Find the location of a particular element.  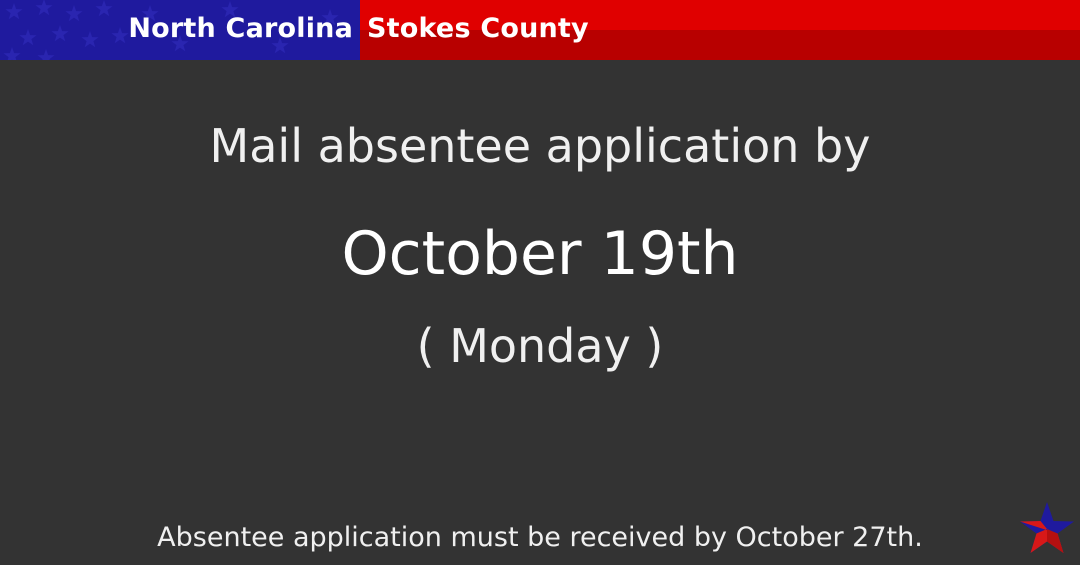

headline: Mail absentee application by is located at coordinates (540, 146).